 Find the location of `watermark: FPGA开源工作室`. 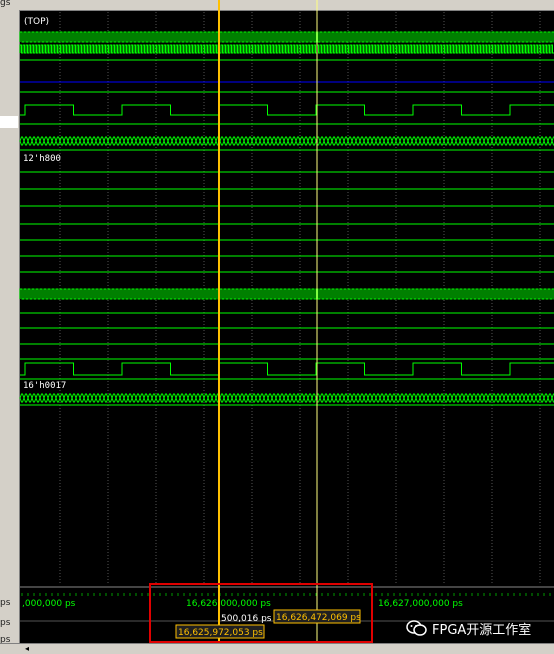

watermark: FPGA开源工作室 is located at coordinates (469, 628).